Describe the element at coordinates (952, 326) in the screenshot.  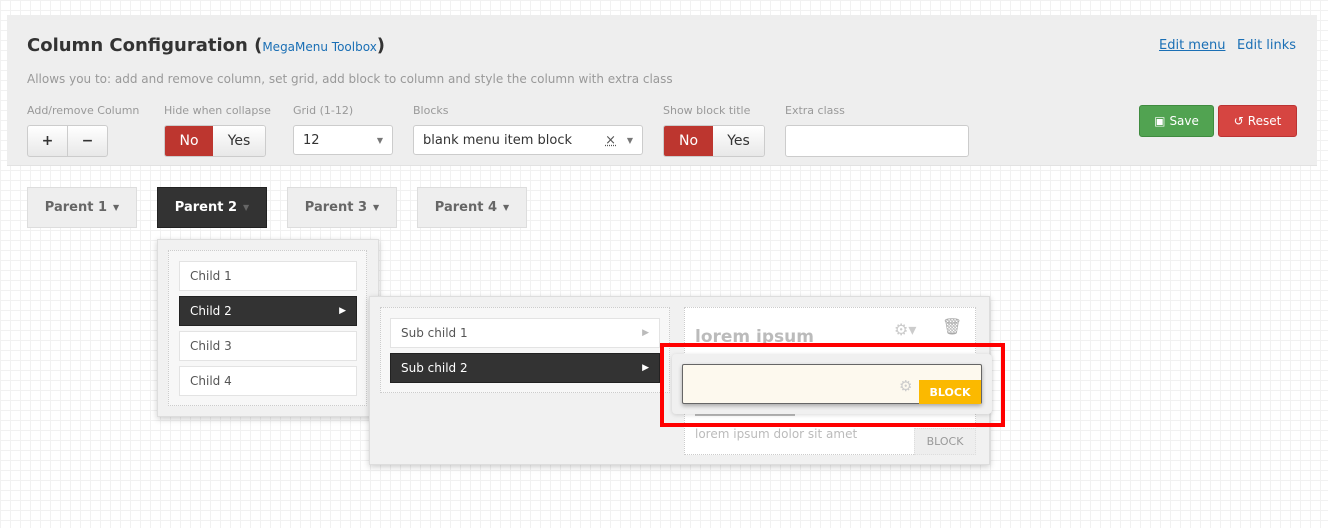
I see `trash-icon: 🗑` at that location.